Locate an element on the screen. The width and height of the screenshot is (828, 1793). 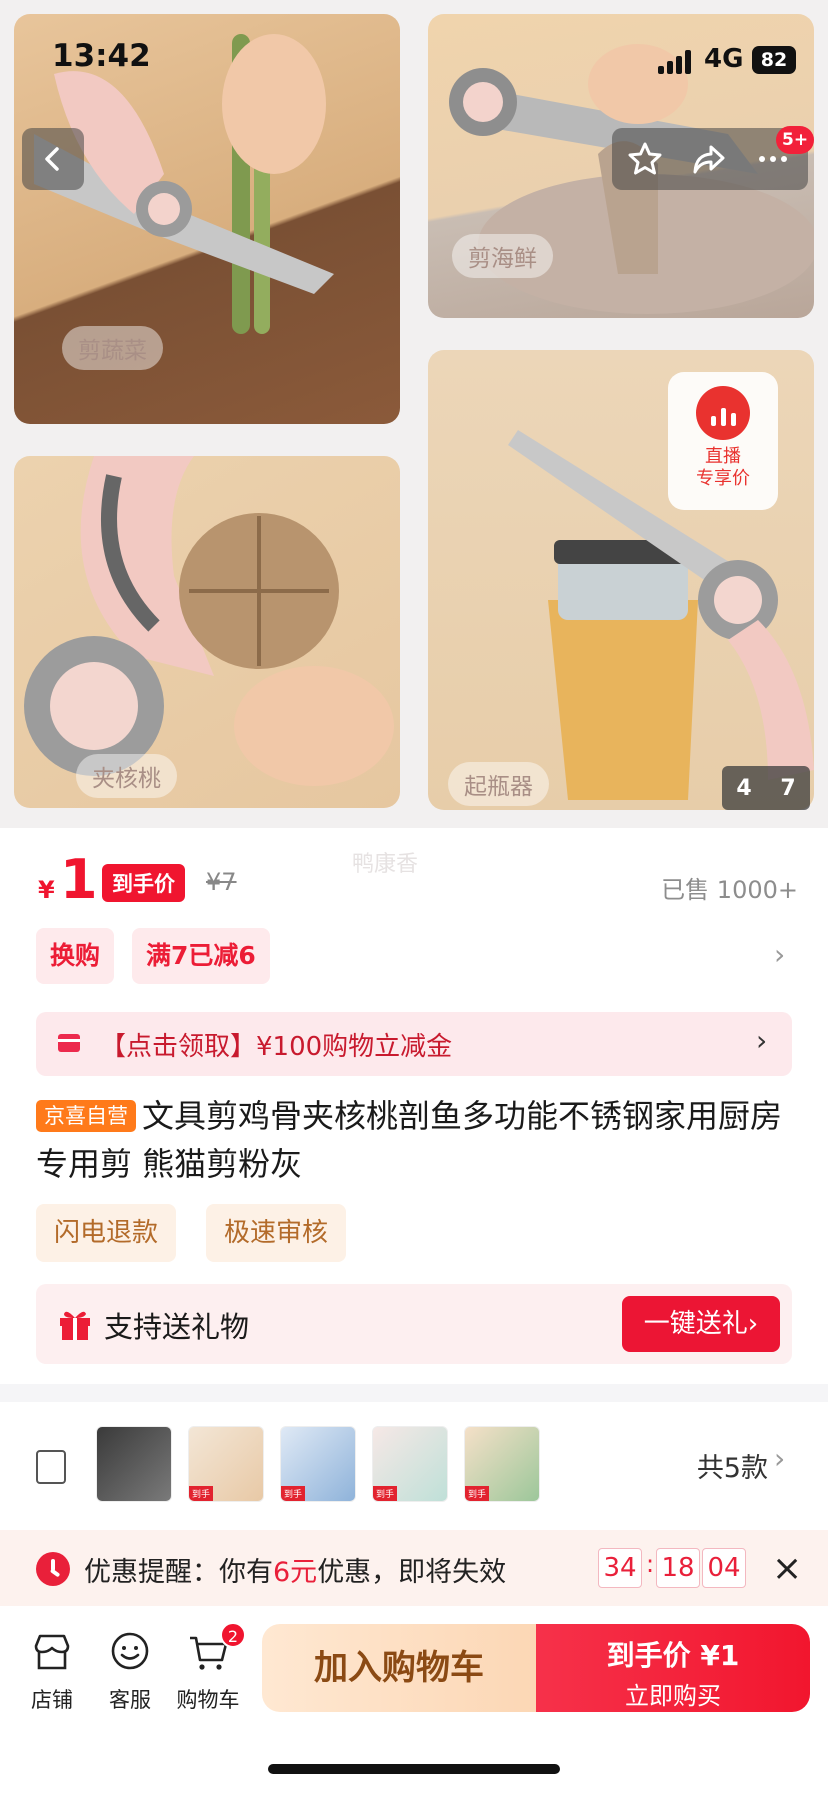
original-price: ¥7 is located at coordinates (221, 882).